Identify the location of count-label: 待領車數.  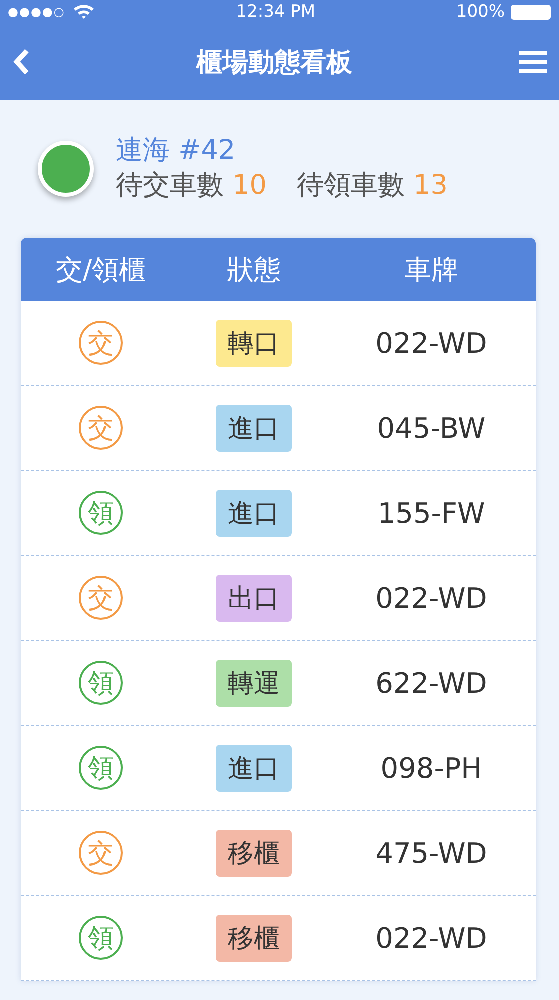
(350, 185).